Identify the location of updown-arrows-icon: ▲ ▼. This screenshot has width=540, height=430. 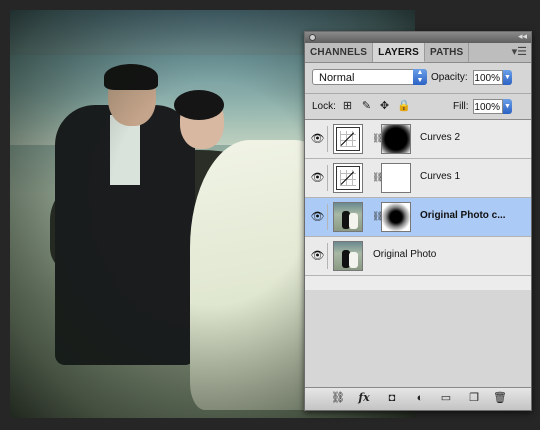
(420, 77).